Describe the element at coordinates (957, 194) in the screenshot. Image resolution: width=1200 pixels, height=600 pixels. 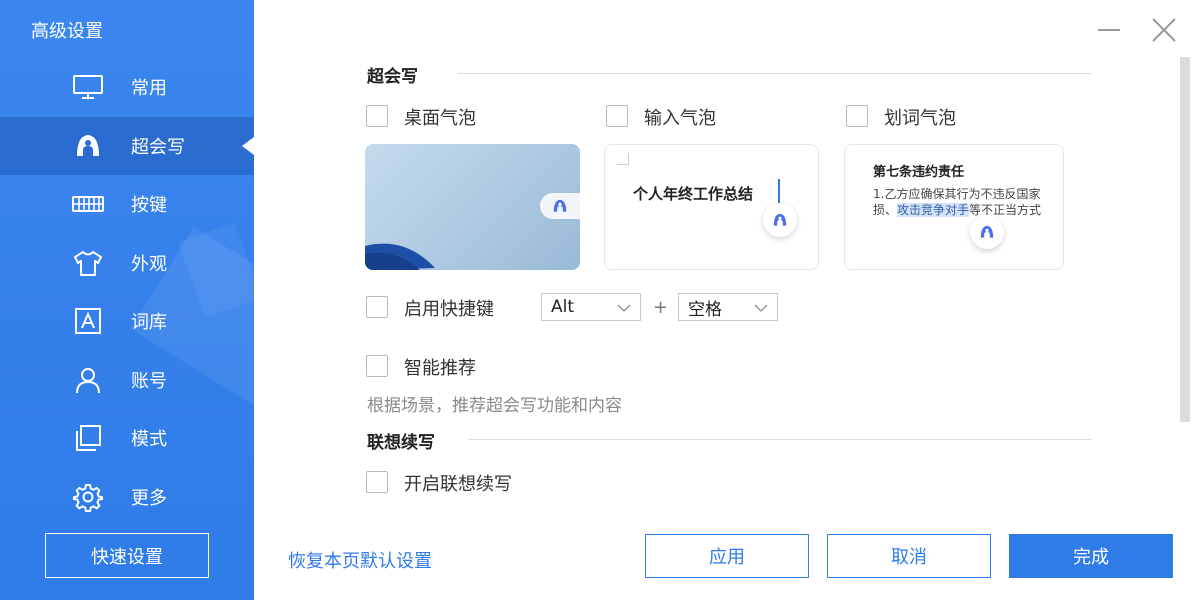
I see `preview-clause-line: 1.乙方应确保其行为不违反国家` at that location.